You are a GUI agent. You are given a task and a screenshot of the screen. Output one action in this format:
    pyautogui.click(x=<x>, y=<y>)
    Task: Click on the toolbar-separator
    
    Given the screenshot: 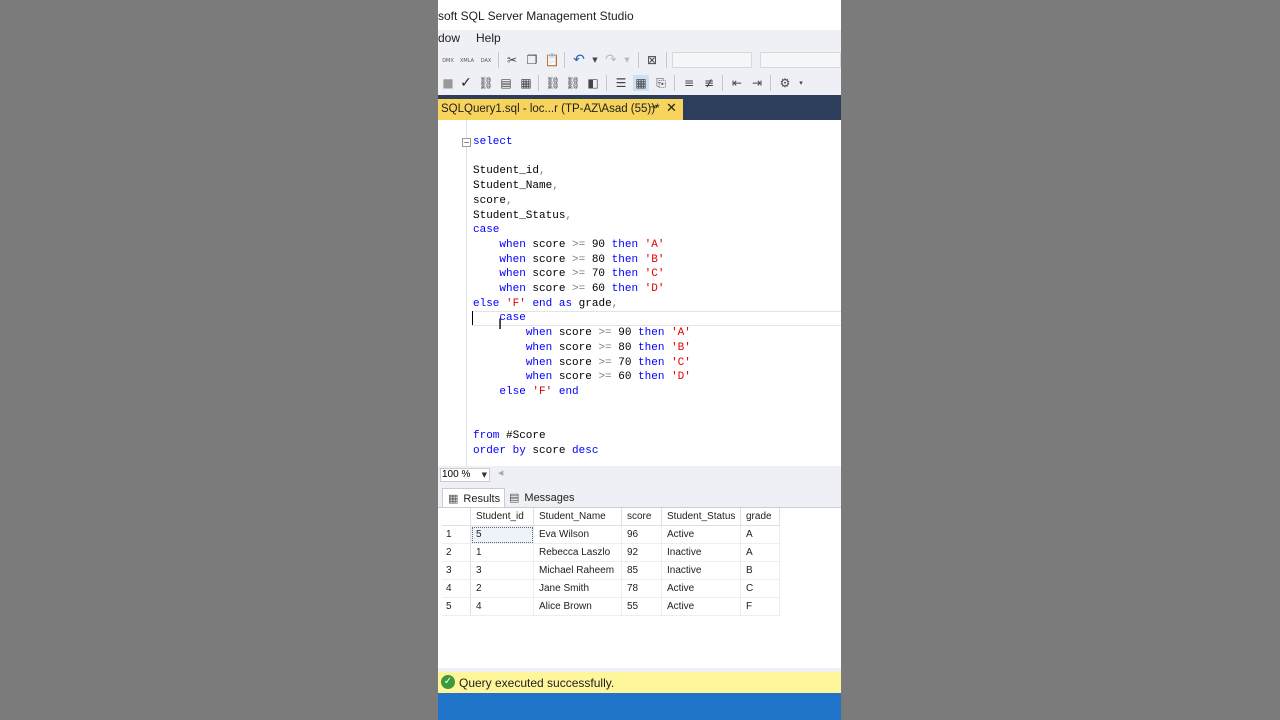 What is the action you would take?
    pyautogui.click(x=564, y=60)
    